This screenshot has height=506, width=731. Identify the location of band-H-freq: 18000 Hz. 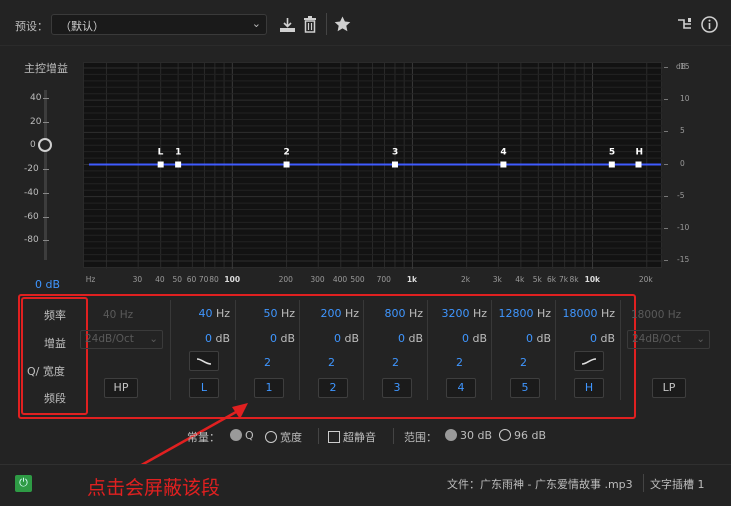
(587, 313).